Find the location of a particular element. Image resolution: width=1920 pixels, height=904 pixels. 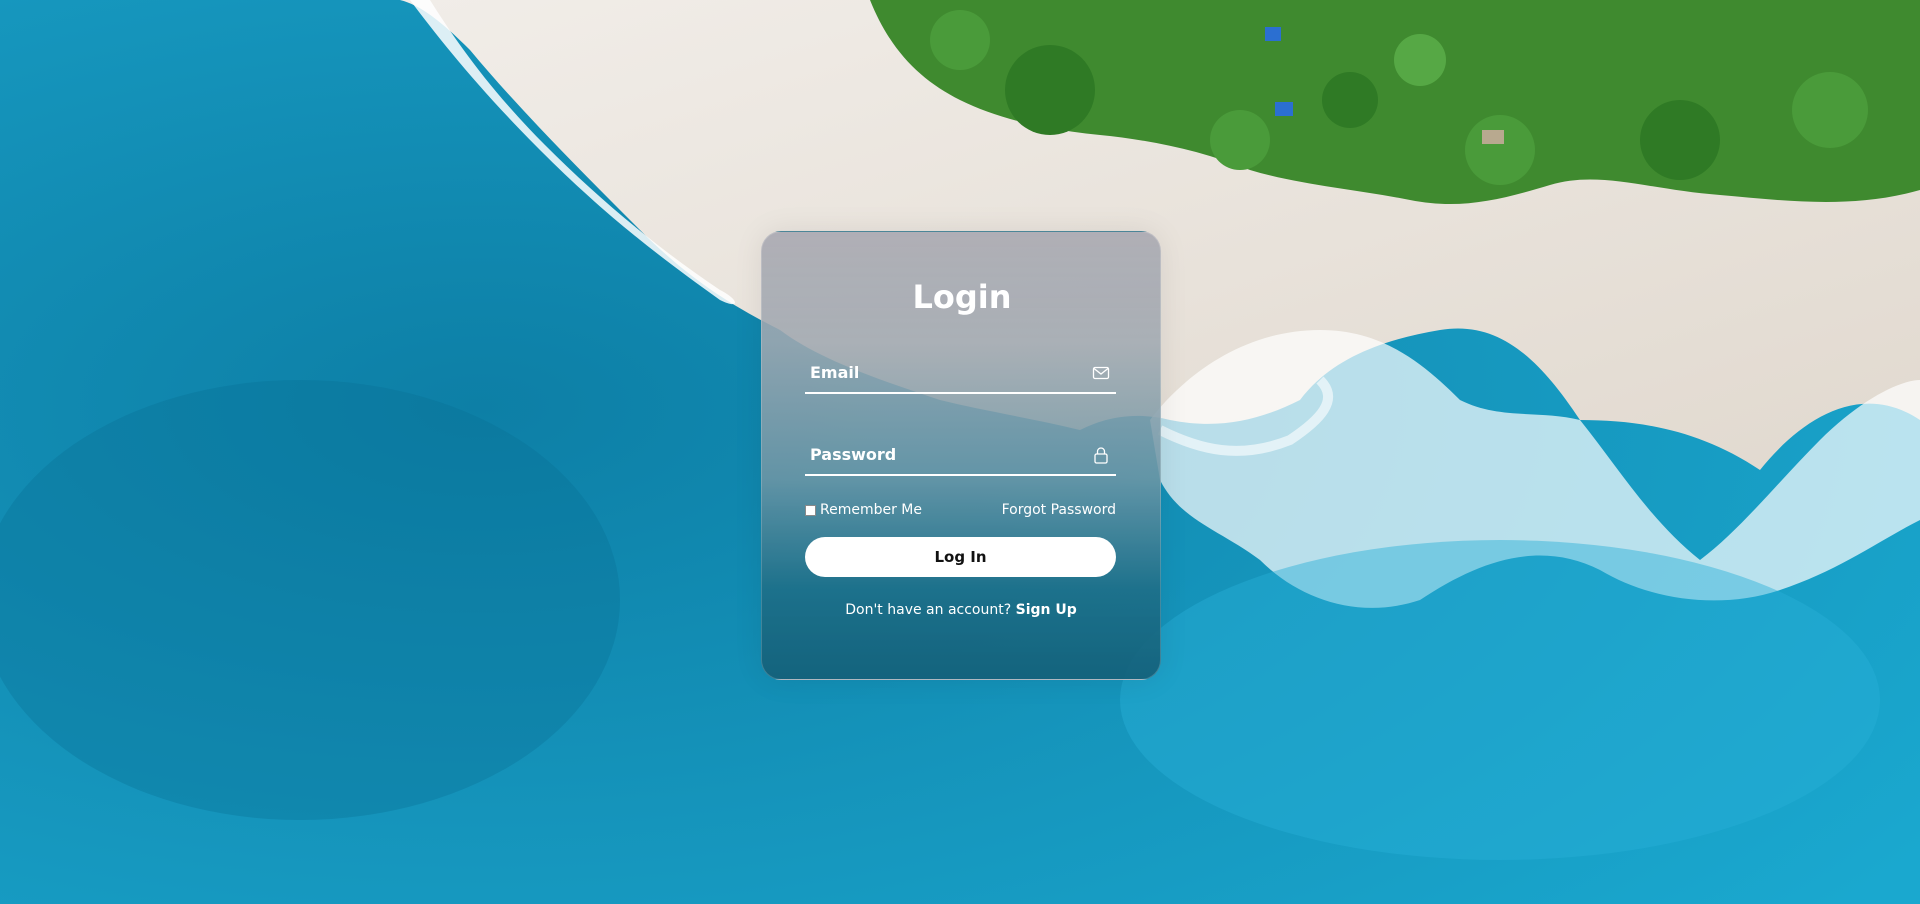

envelope-icon is located at coordinates (1101, 373).